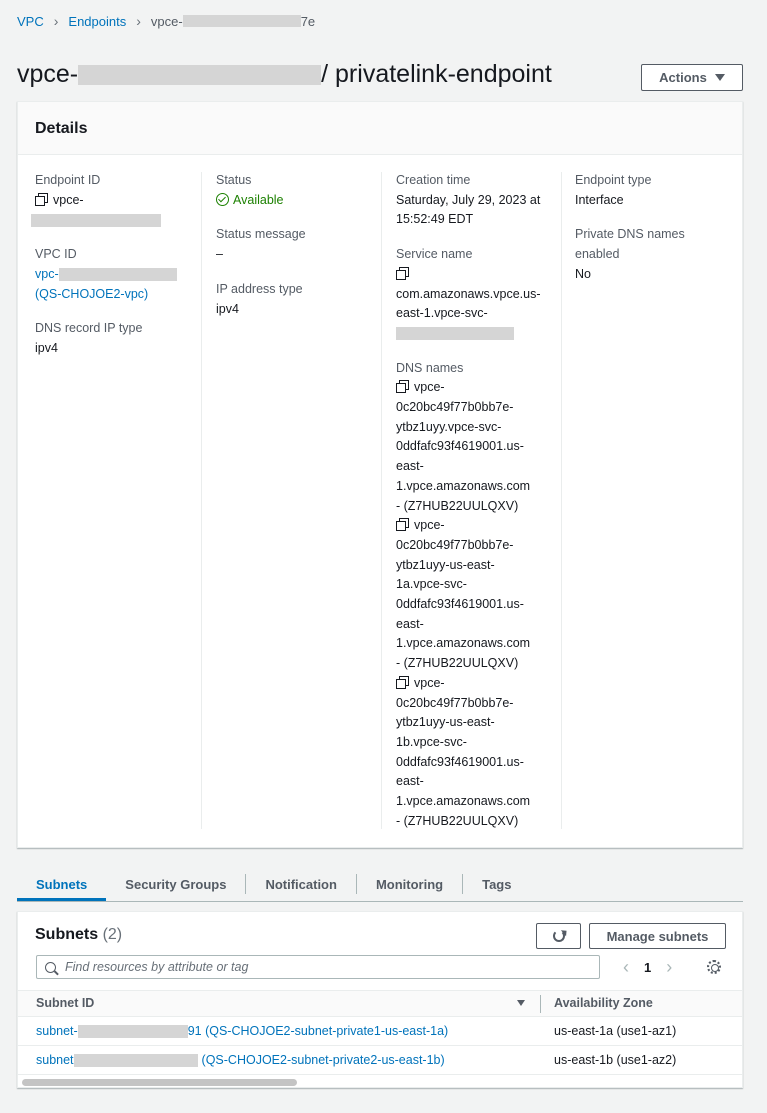 The image size is (767, 1113). Describe the element at coordinates (67, 934) in the screenshot. I see `subnets-title-text: Subnets` at that location.